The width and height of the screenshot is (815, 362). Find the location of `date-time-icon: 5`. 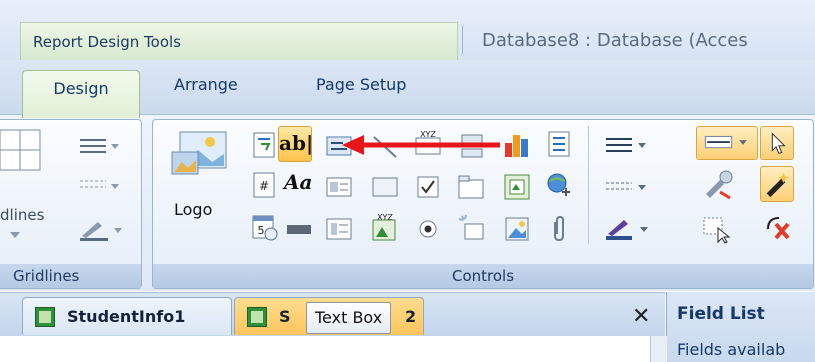

date-time-icon: 5 is located at coordinates (264, 227).